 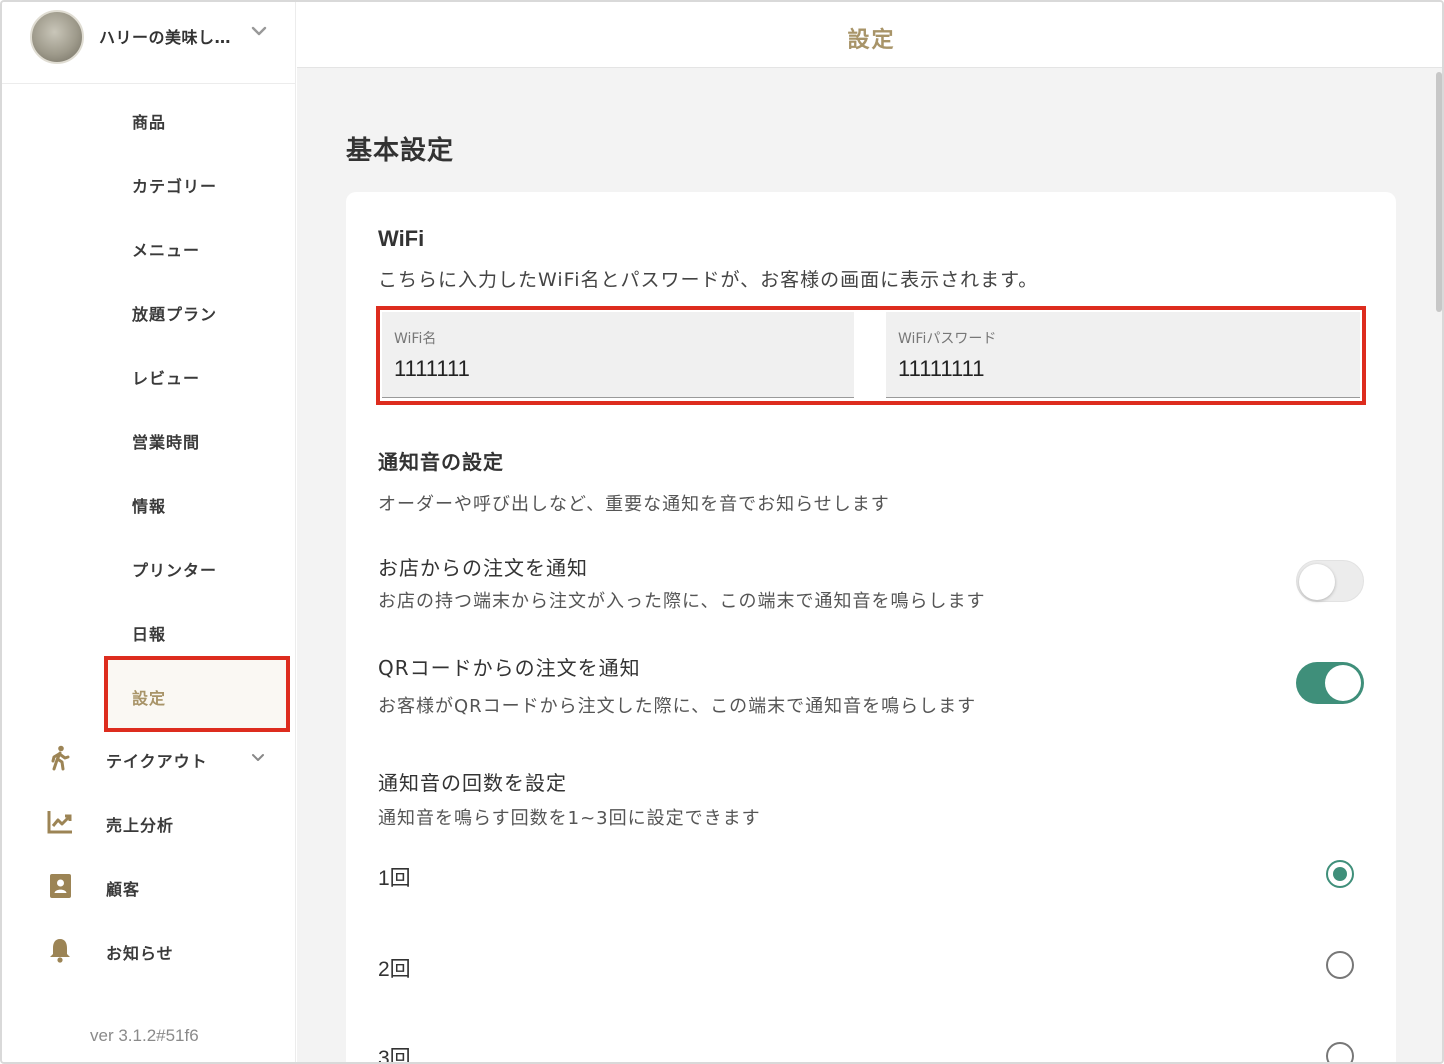 What do you see at coordinates (149, 888) in the screenshot?
I see `sidebar-item-customers: 顧客` at bounding box center [149, 888].